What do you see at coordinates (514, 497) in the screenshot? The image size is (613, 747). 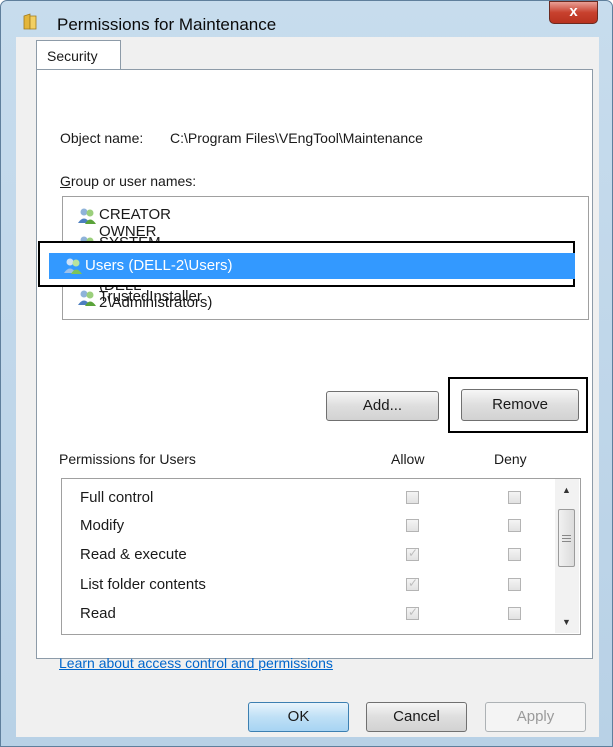 I see `deny-checkbox-full-control` at bounding box center [514, 497].